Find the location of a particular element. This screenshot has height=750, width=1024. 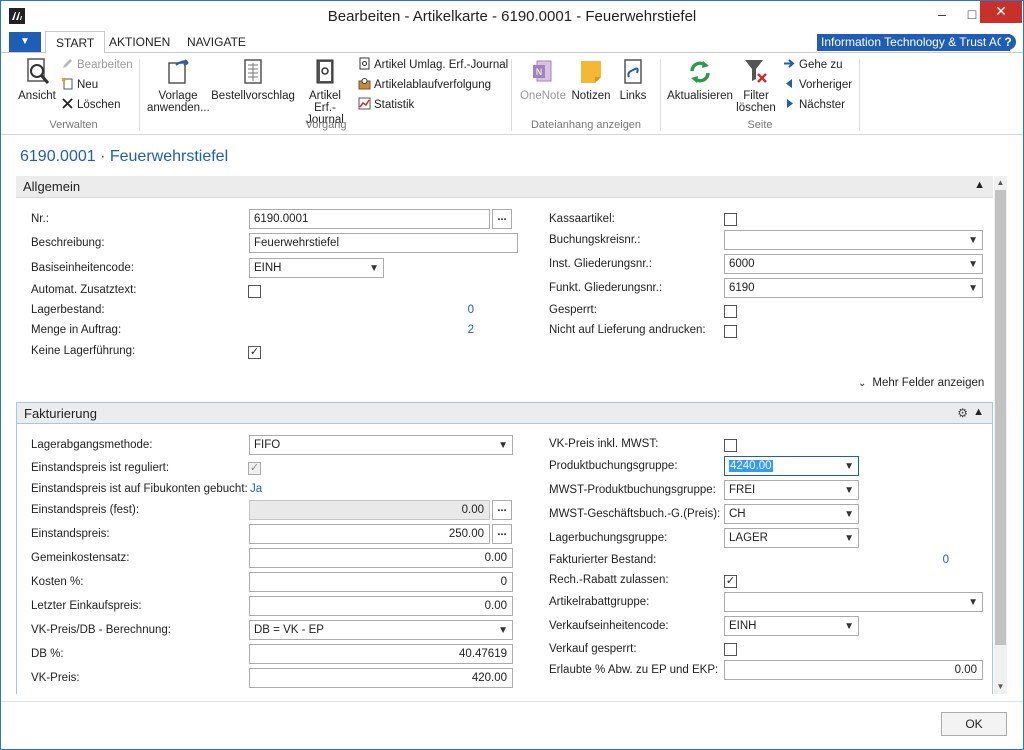

scrollbar-thumb is located at coordinates (1000, 417).